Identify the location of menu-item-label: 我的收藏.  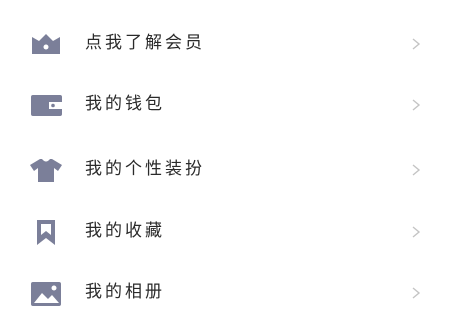
(125, 231).